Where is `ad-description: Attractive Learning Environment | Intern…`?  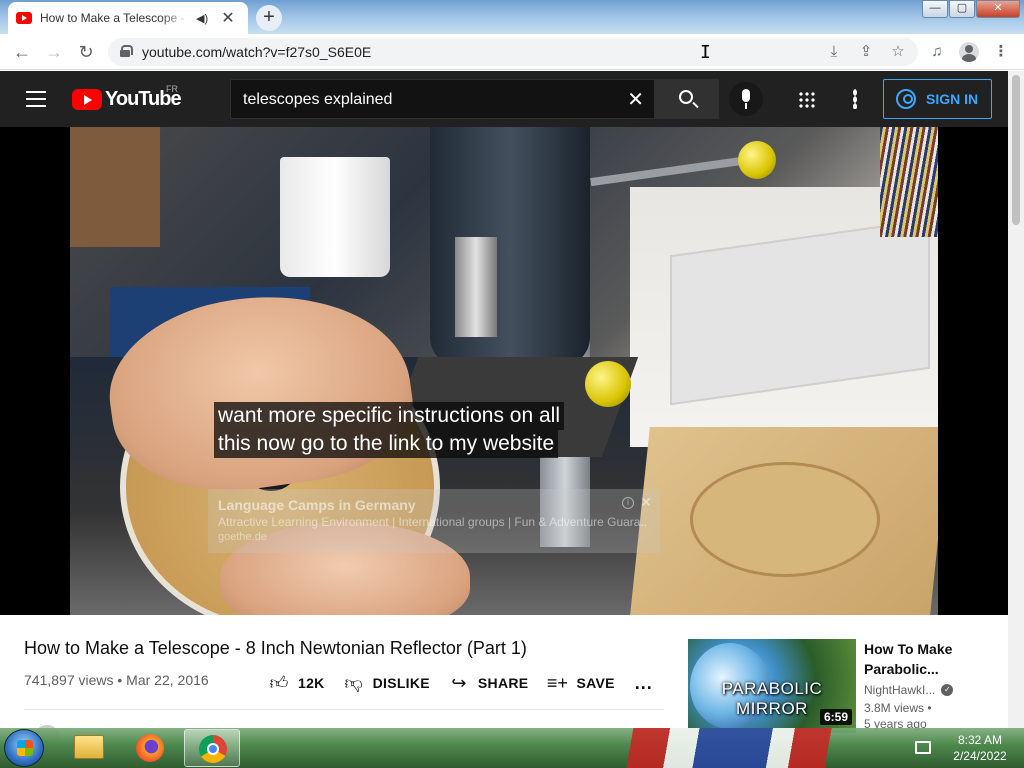
ad-description: Attractive Learning Environment | Intern… is located at coordinates (433, 522).